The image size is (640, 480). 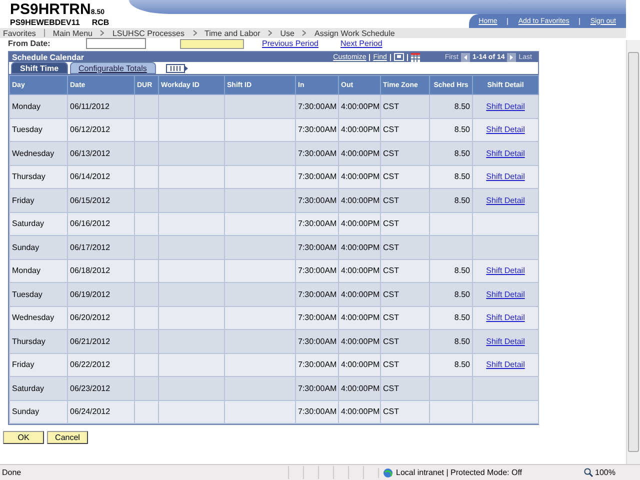 What do you see at coordinates (101, 364) in the screenshot?
I see `table-cell: 06/22/2012` at bounding box center [101, 364].